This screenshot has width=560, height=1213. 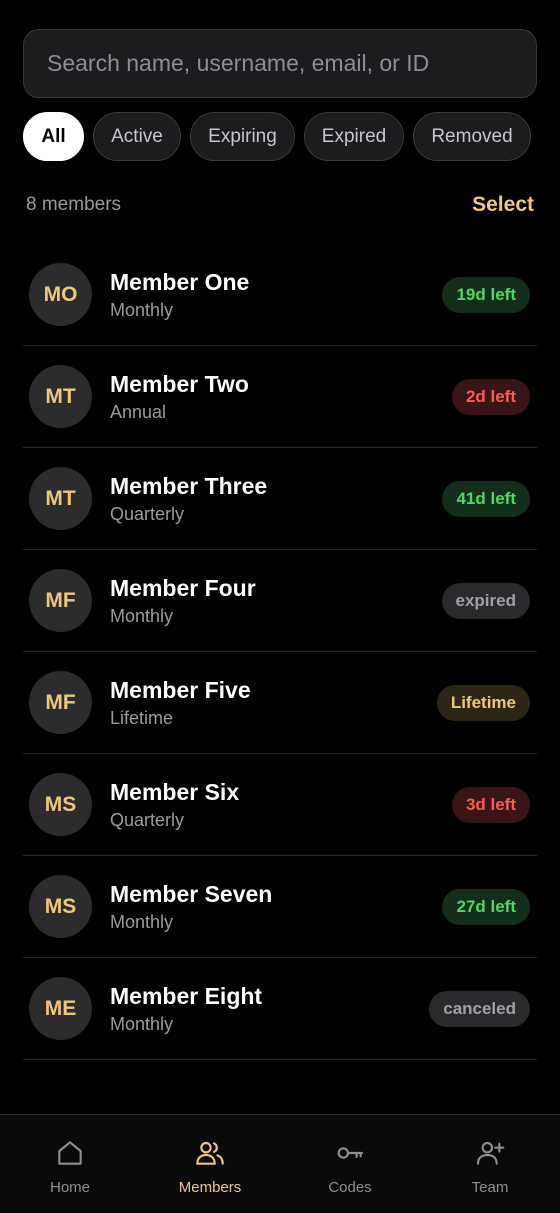 What do you see at coordinates (486, 906) in the screenshot?
I see `status-badge: 27d left` at bounding box center [486, 906].